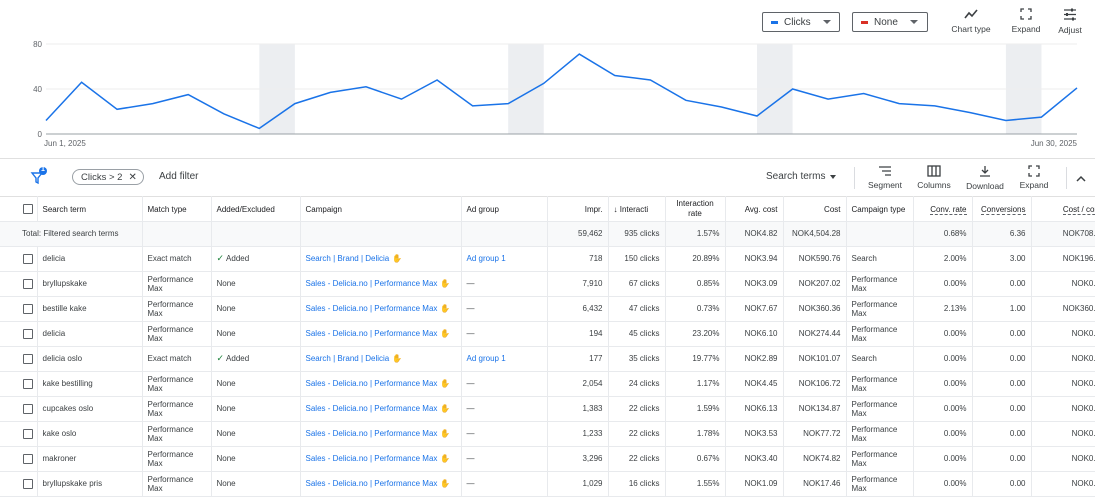 Image resolution: width=1095 pixels, height=498 pixels. What do you see at coordinates (226, 409) in the screenshot?
I see `row-added-status: None` at bounding box center [226, 409].